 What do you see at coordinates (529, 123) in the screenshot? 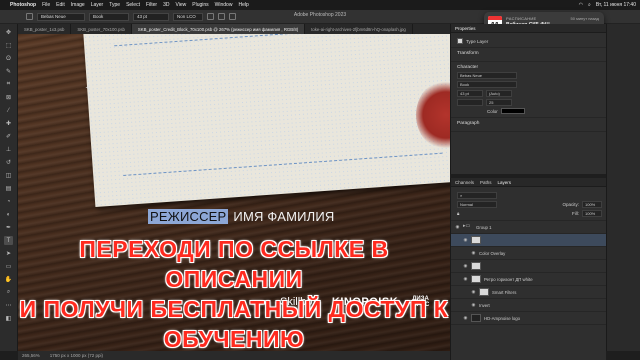
I see `paragraph-section: Paragraph` at bounding box center [529, 123].